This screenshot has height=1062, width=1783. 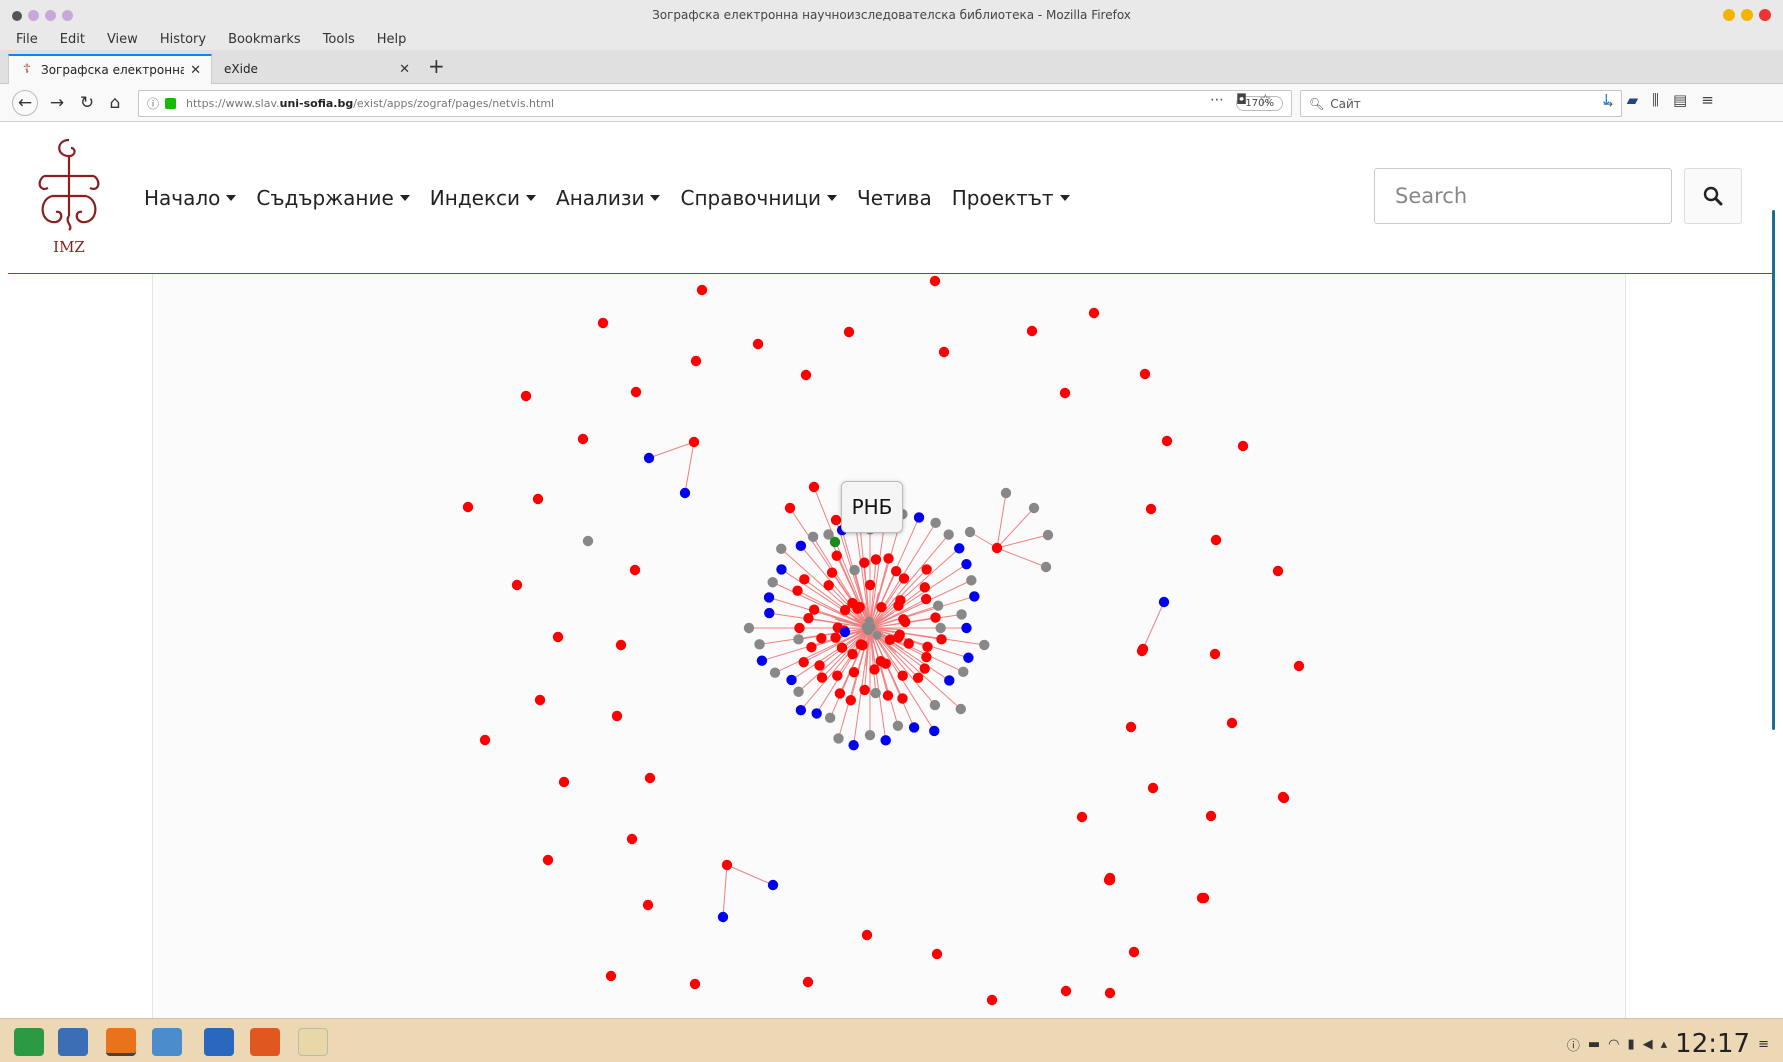 I want to click on file-manager-icon, so click(x=167, y=1042).